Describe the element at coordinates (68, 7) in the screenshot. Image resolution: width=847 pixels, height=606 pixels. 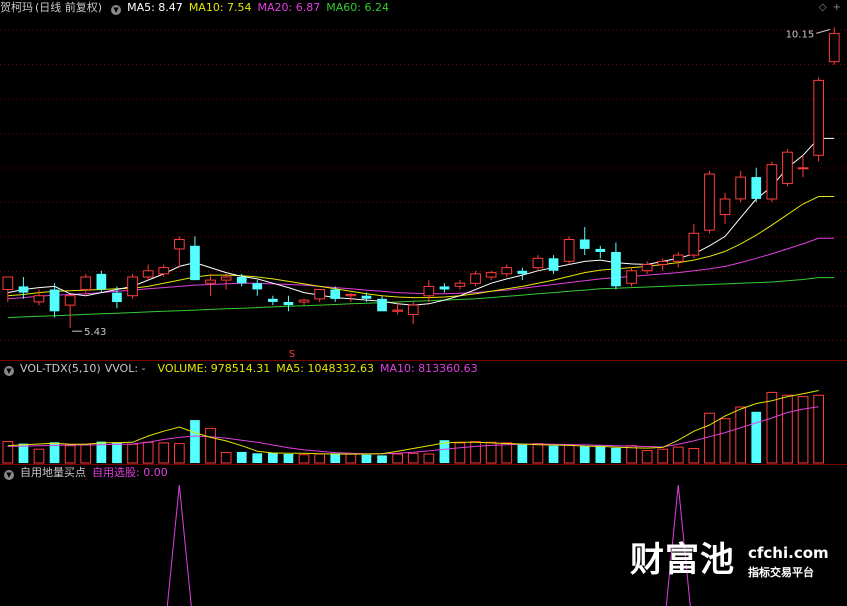
I see `period-label: (日线 前复权)` at that location.